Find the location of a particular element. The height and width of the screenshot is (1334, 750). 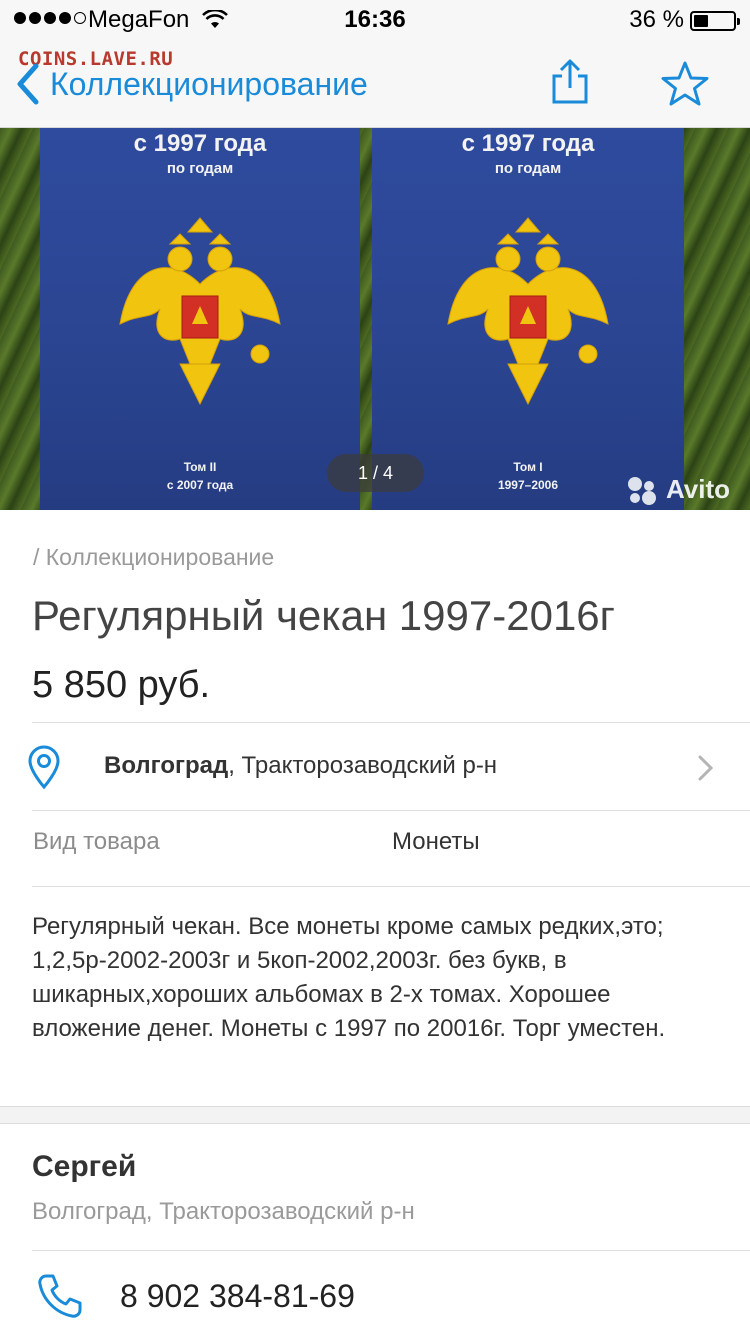

coin-album-cover: с 1997 года по годам Том I 1997–2006 is located at coordinates (528, 319).